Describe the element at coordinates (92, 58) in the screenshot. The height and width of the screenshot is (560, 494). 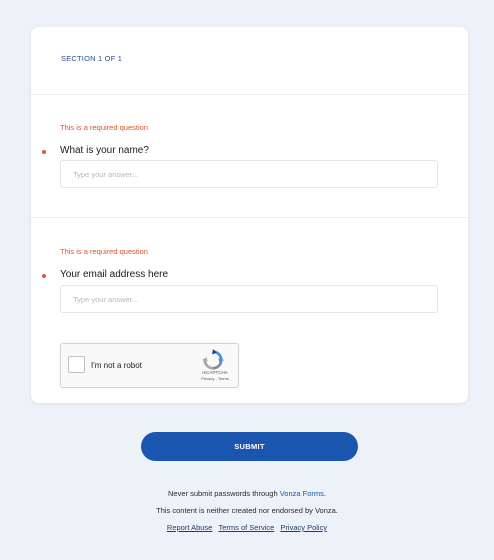
I see `section-label: SECTION 1 OF 1` at that location.